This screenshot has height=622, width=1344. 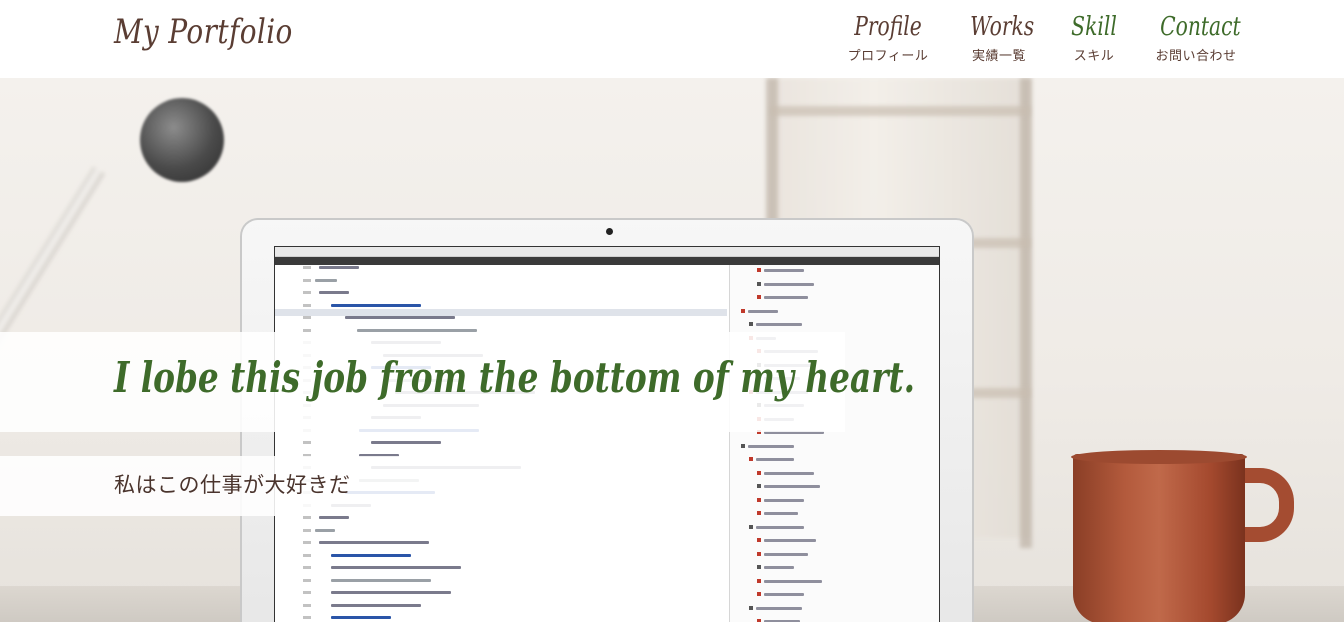 I want to click on nav-item-profile: Profile プロフィール, so click(x=888, y=37).